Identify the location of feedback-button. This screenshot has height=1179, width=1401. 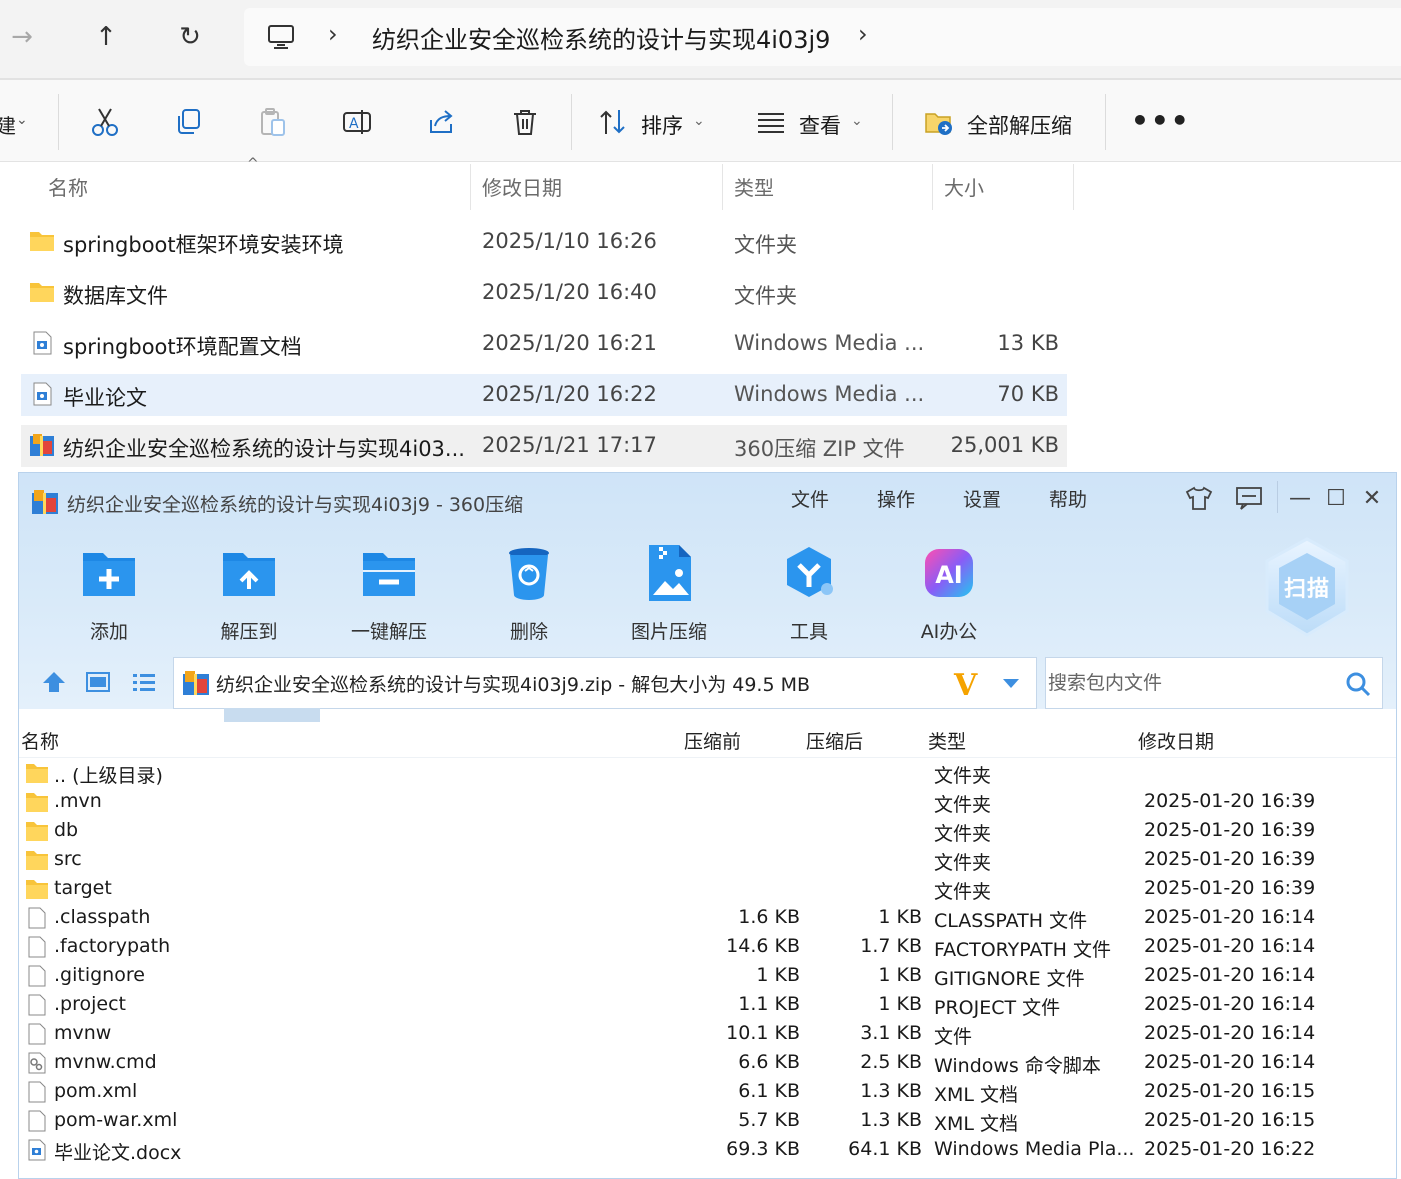
(1249, 498).